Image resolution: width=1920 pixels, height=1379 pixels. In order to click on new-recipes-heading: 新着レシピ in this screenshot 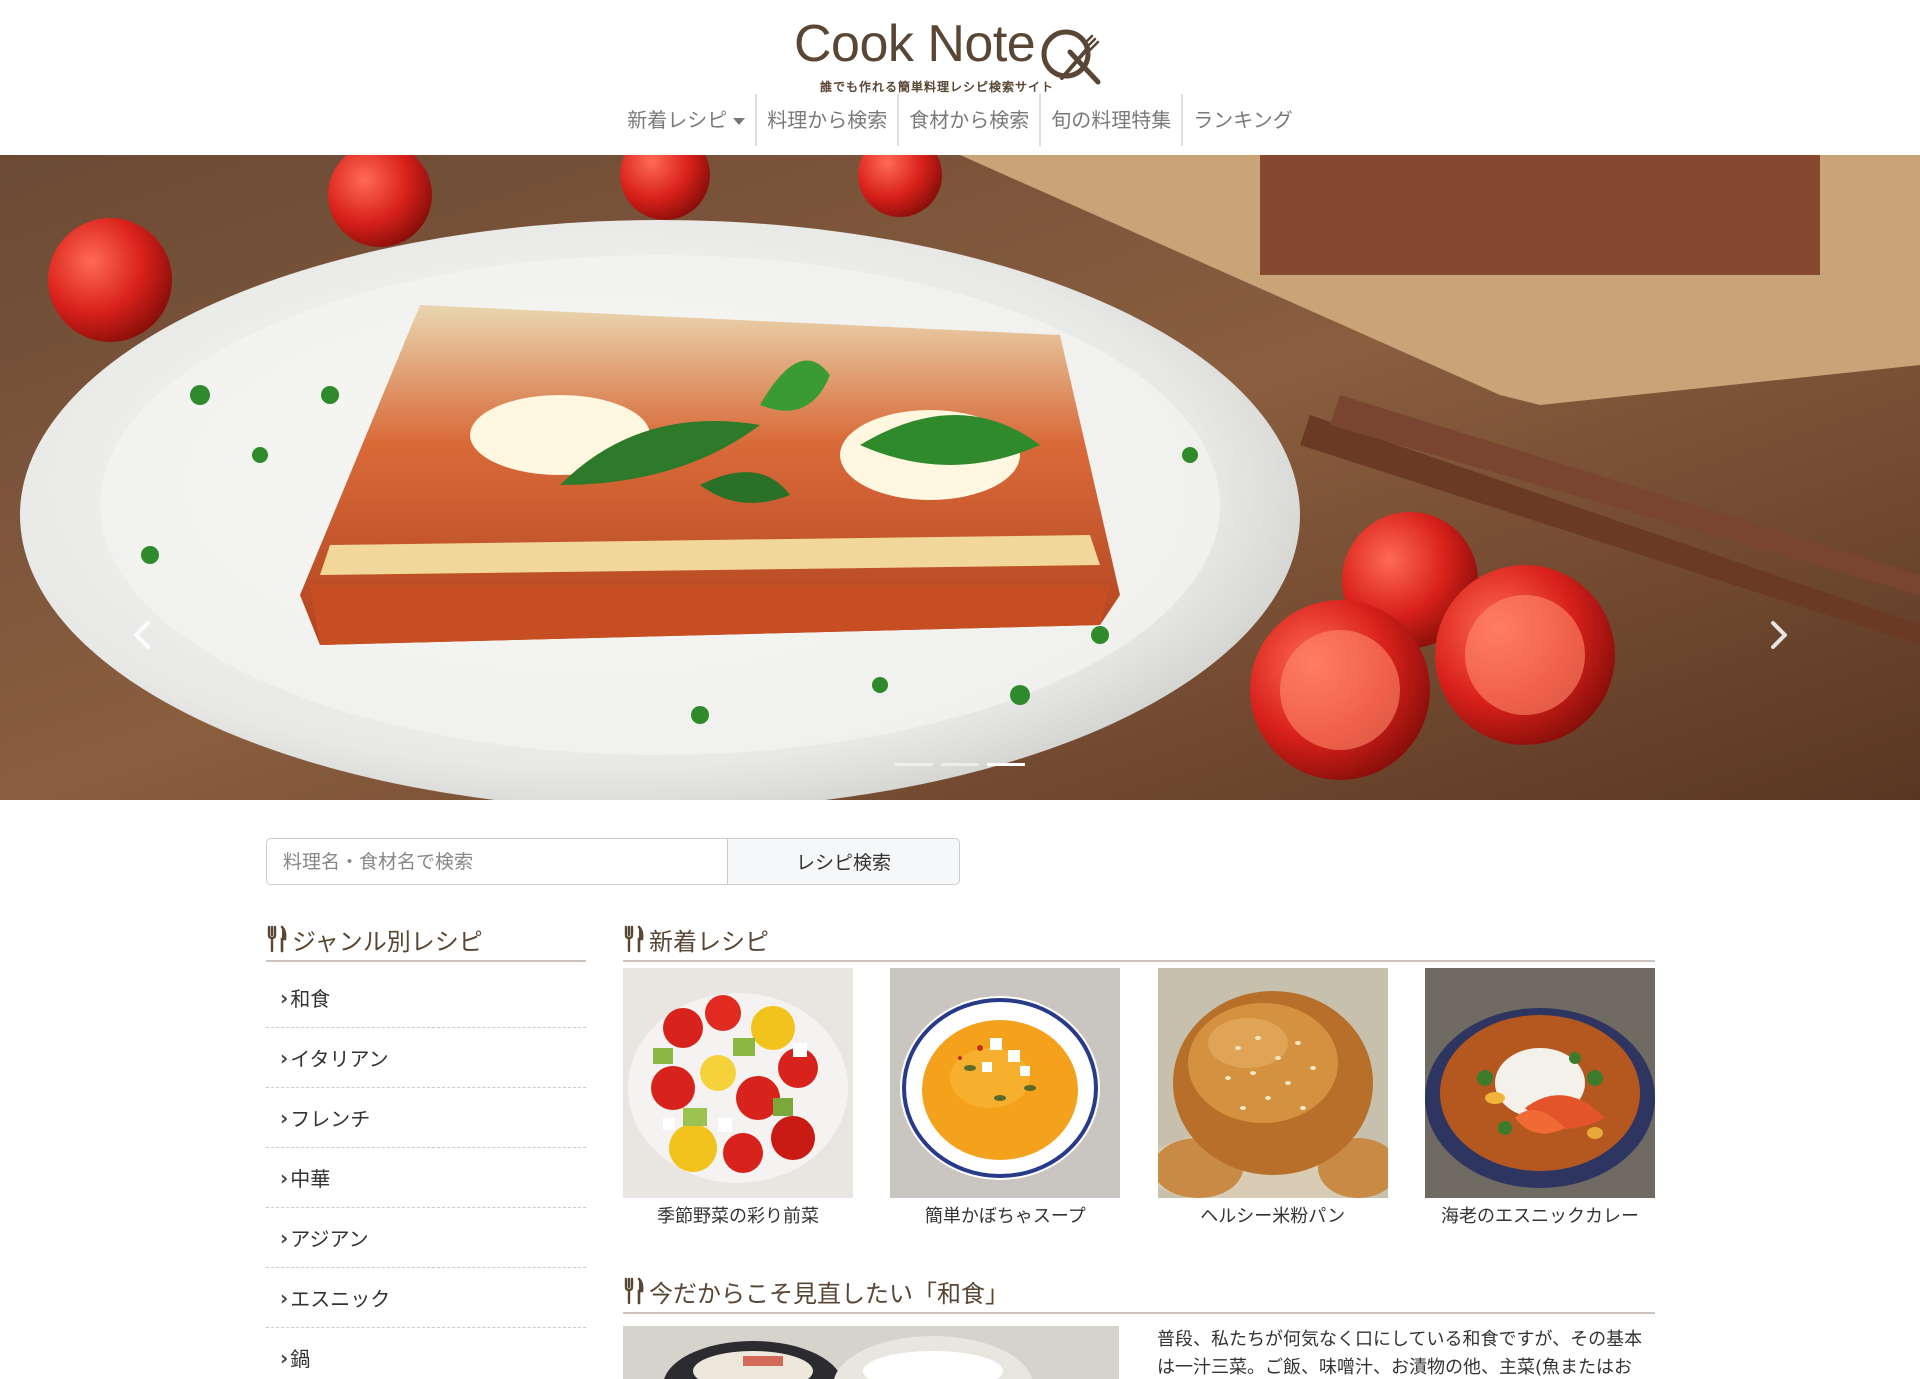, I will do `click(1139, 940)`.